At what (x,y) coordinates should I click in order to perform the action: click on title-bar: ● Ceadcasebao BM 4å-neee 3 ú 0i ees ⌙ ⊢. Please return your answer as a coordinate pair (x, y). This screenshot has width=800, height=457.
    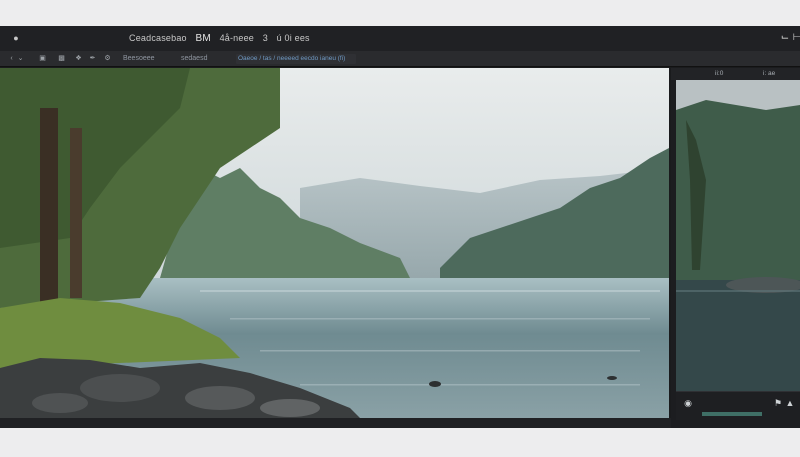
    Looking at the image, I should click on (400, 38).